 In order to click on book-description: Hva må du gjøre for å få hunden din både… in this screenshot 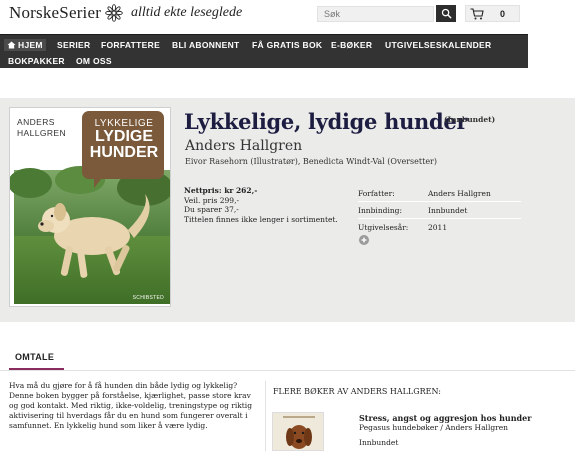, I will do `click(130, 405)`.